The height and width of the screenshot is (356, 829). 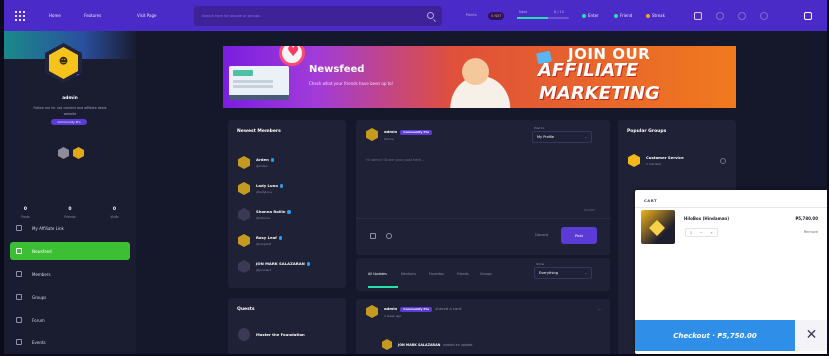 I want to click on list-item: Shonna Rollin @shonna, so click(x=264, y=214).